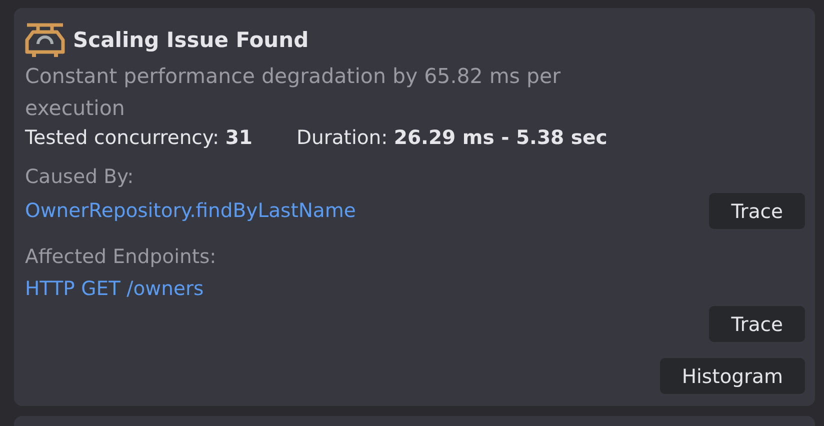 This screenshot has height=426, width=824. What do you see at coordinates (191, 40) in the screenshot?
I see `issue-title: Scaling Issue Found` at bounding box center [191, 40].